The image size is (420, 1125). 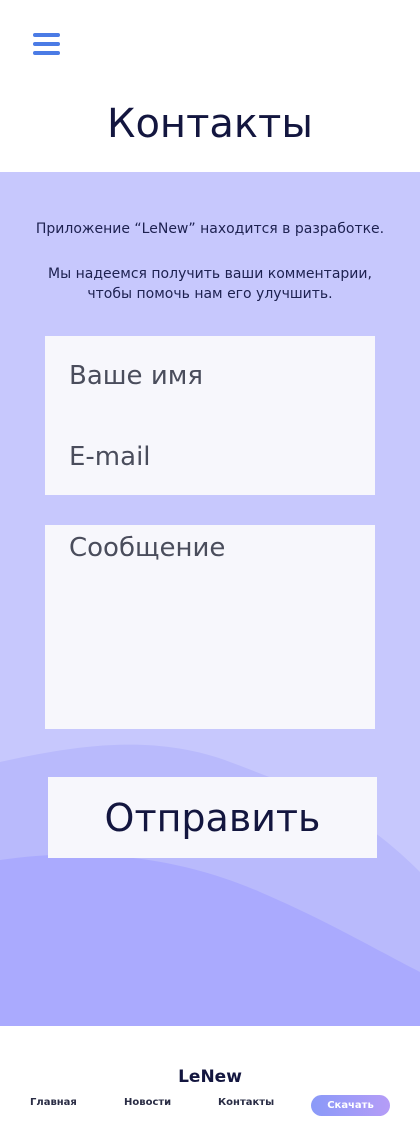 What do you see at coordinates (210, 124) in the screenshot?
I see `page-title: Контакты` at bounding box center [210, 124].